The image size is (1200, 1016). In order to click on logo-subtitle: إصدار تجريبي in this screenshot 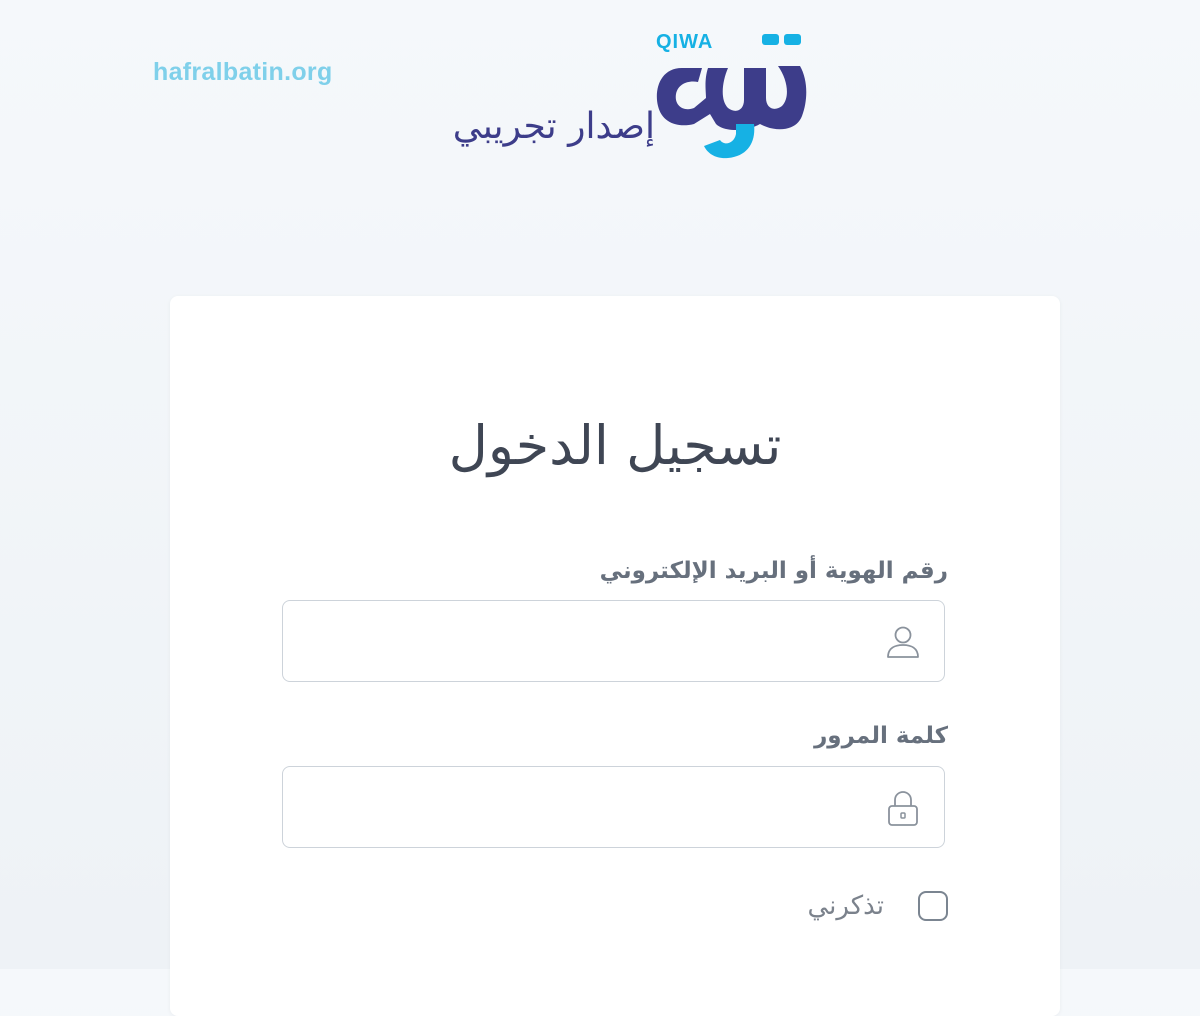, I will do `click(553, 126)`.